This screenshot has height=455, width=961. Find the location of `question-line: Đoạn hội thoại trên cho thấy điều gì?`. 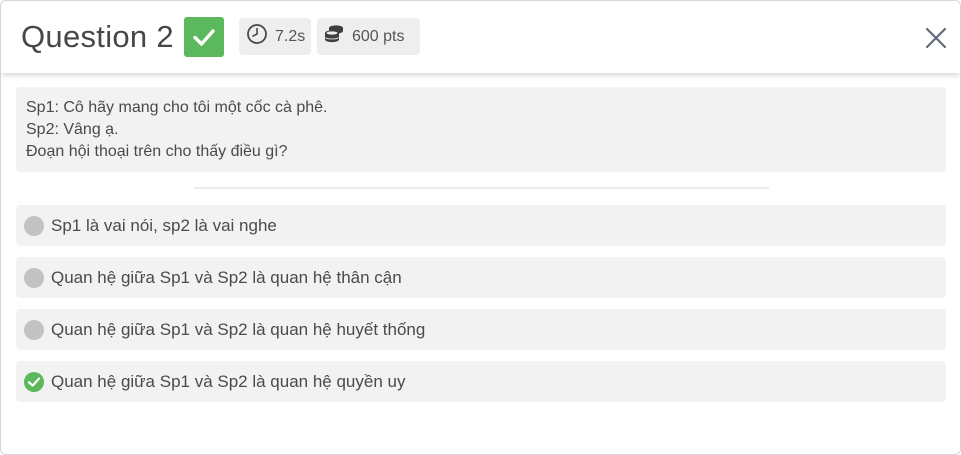

question-line: Đoạn hội thoại trên cho thấy điều gì? is located at coordinates (157, 151).